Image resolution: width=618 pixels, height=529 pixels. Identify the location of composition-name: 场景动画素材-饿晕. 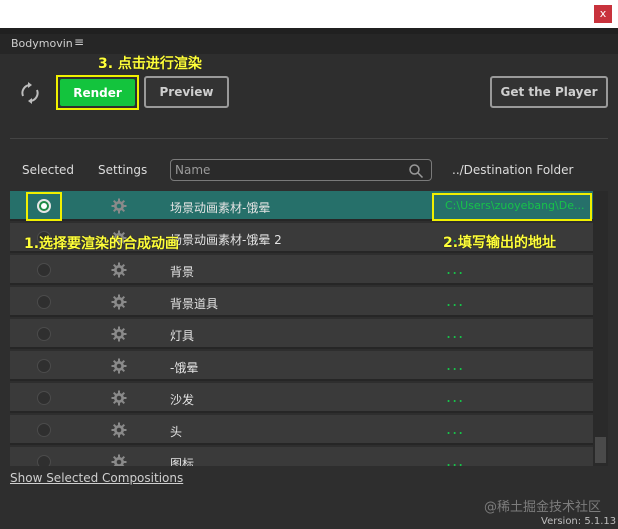
(220, 208).